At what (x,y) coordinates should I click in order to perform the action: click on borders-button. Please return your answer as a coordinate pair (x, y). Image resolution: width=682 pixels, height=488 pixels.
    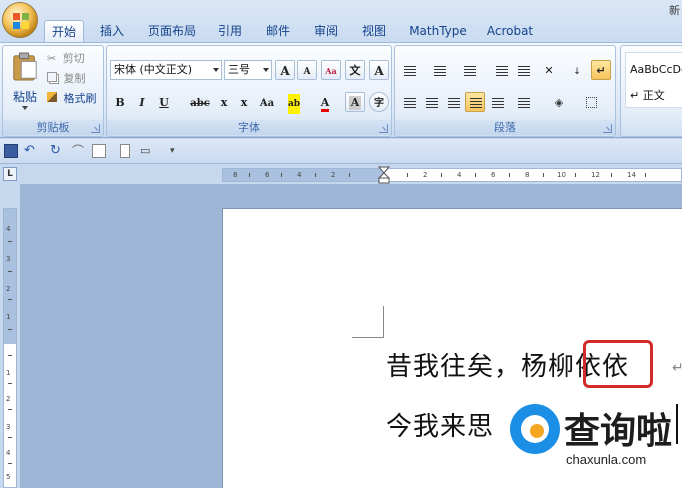
    Looking at the image, I should click on (591, 102).